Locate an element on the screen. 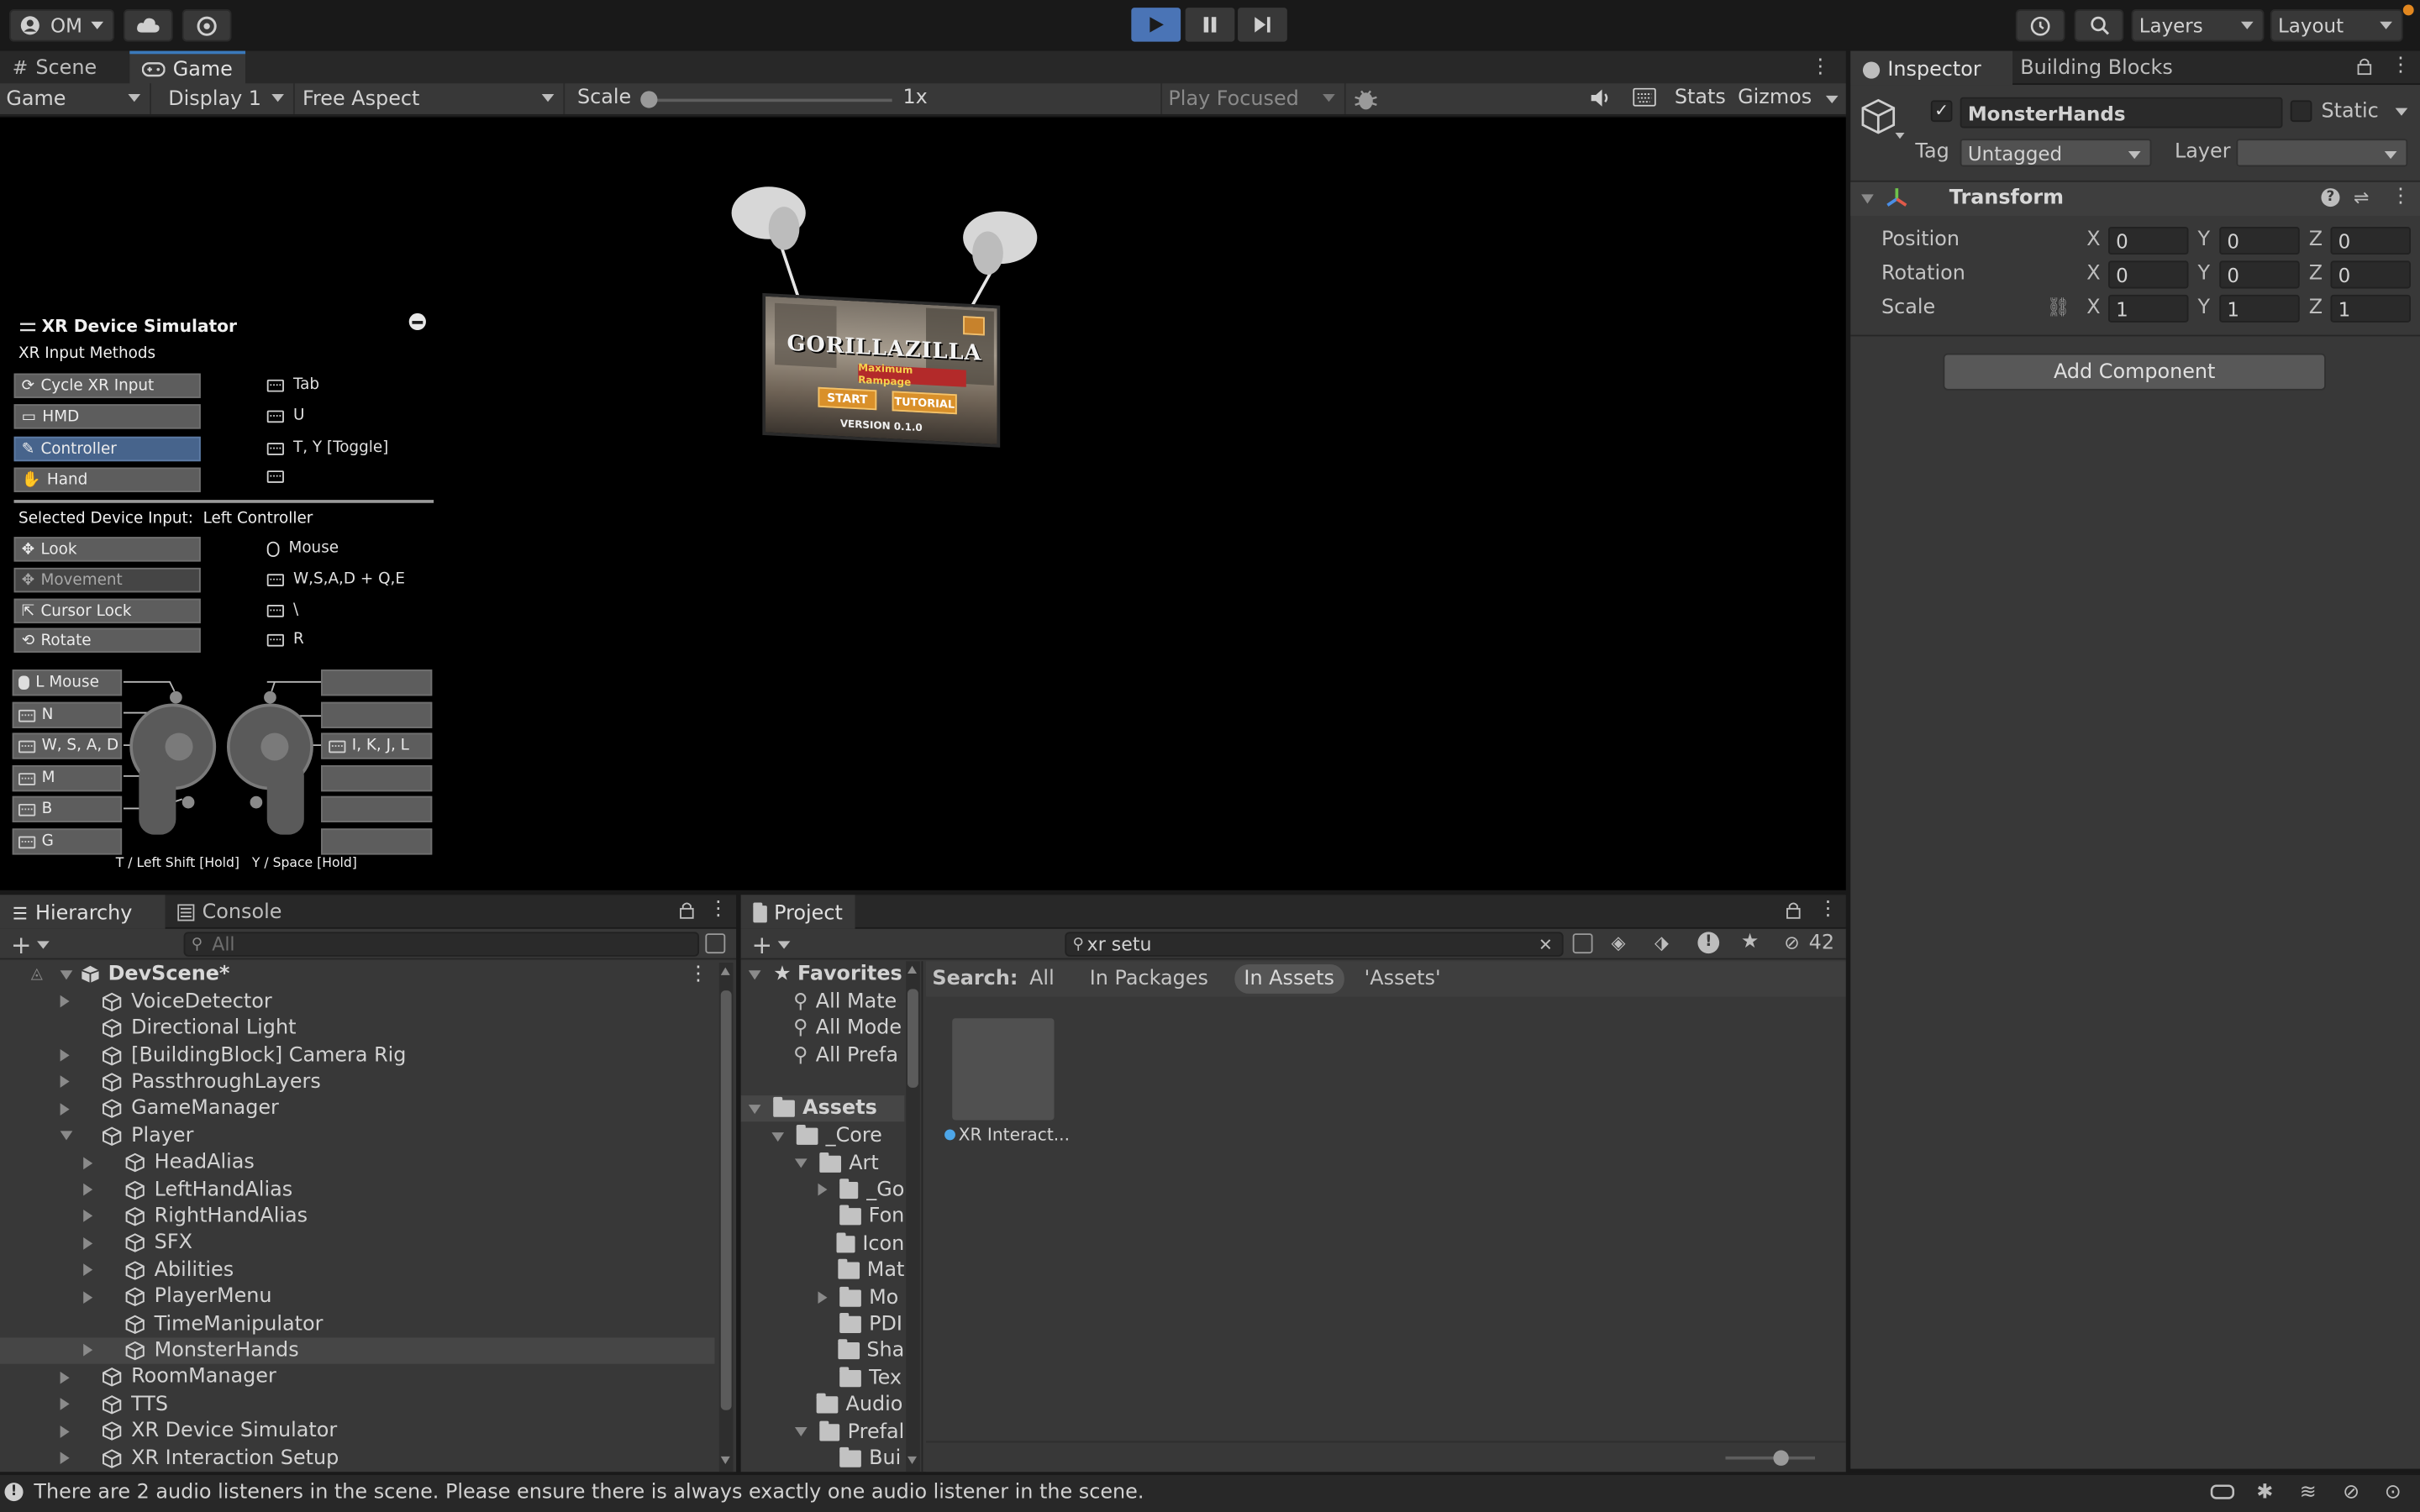 This screenshot has width=2420, height=1512. filter-by-label-icon: ⬗ is located at coordinates (1662, 942).